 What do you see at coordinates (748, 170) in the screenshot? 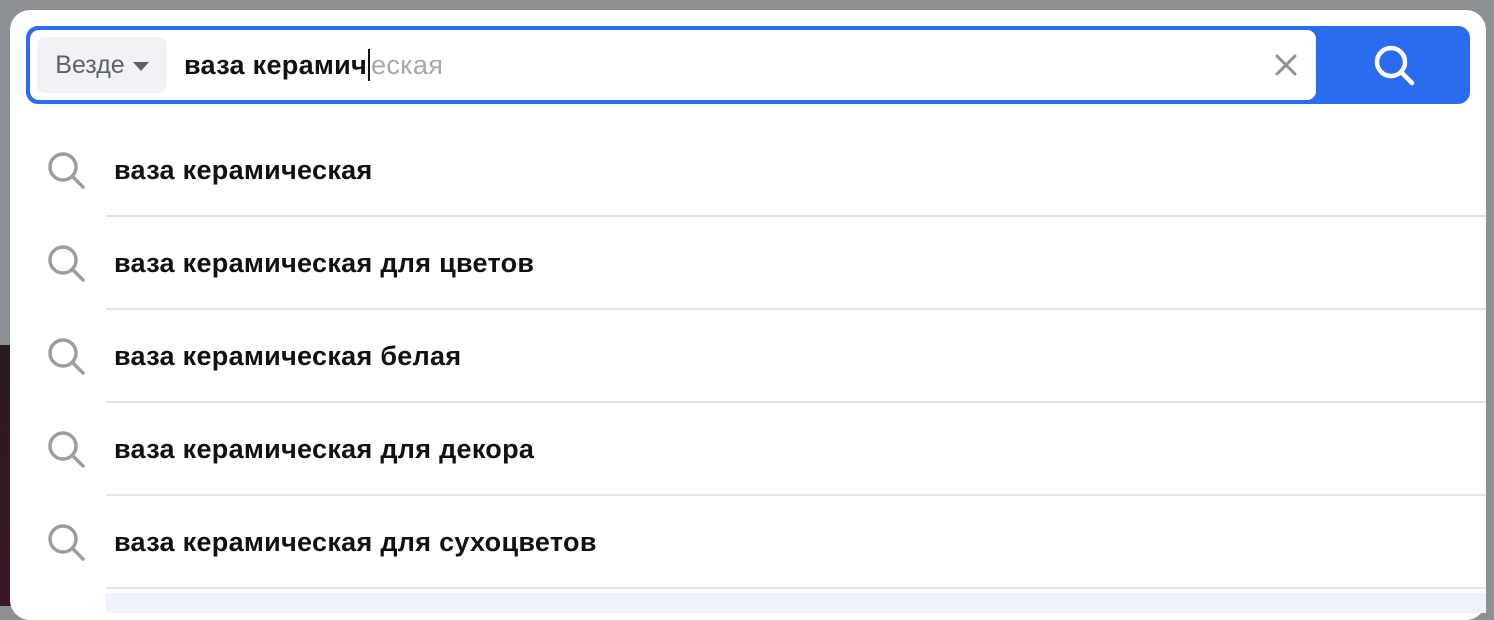
I see `suggestion-item: ваза керамическая` at bounding box center [748, 170].